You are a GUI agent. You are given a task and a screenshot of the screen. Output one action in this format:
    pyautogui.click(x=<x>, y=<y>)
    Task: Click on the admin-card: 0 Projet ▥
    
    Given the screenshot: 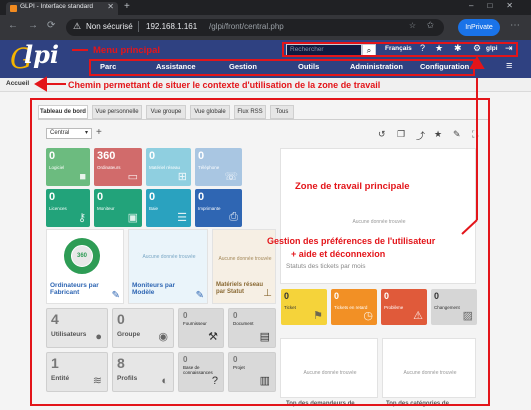 What is the action you would take?
    pyautogui.click(x=252, y=372)
    